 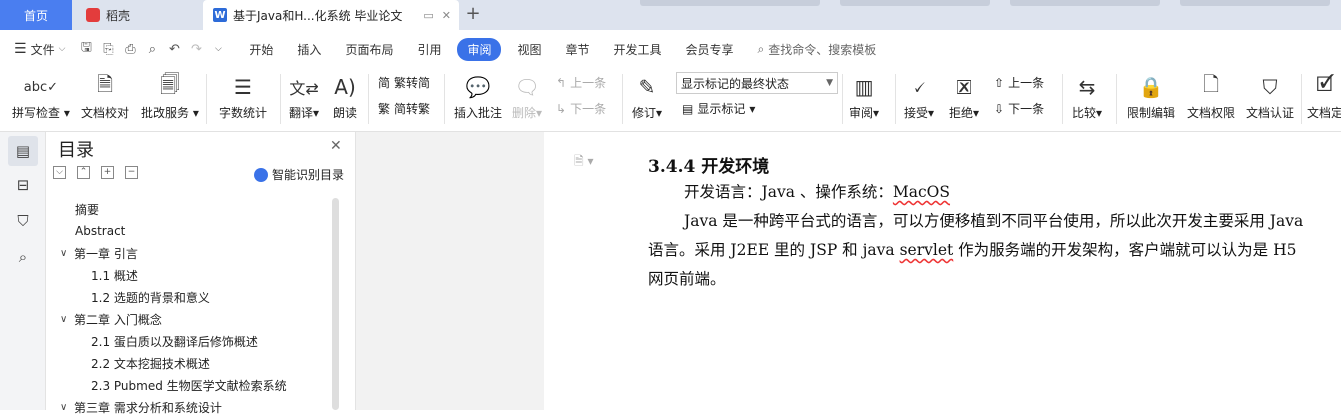 I want to click on toc-item: 2.1 蛋白质以及翻译后修饰概述, so click(x=174, y=341).